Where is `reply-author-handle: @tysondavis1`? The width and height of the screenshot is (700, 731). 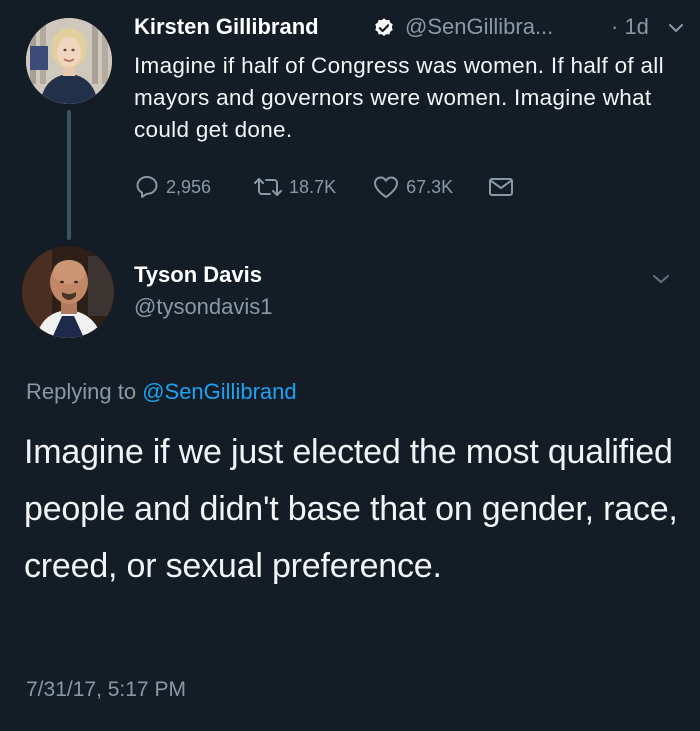
reply-author-handle: @tysondavis1 is located at coordinates (203, 307).